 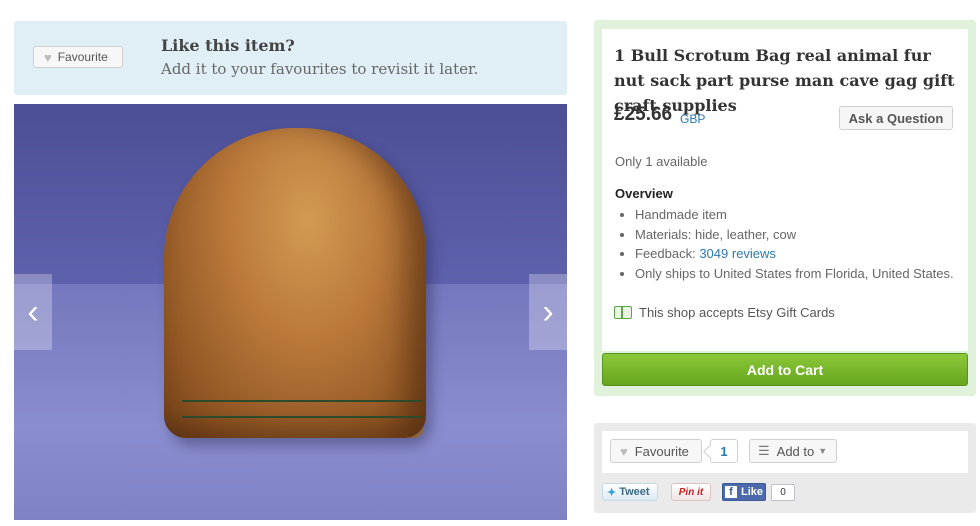 I want to click on favourite-button-label: Favourite, so click(x=82, y=57).